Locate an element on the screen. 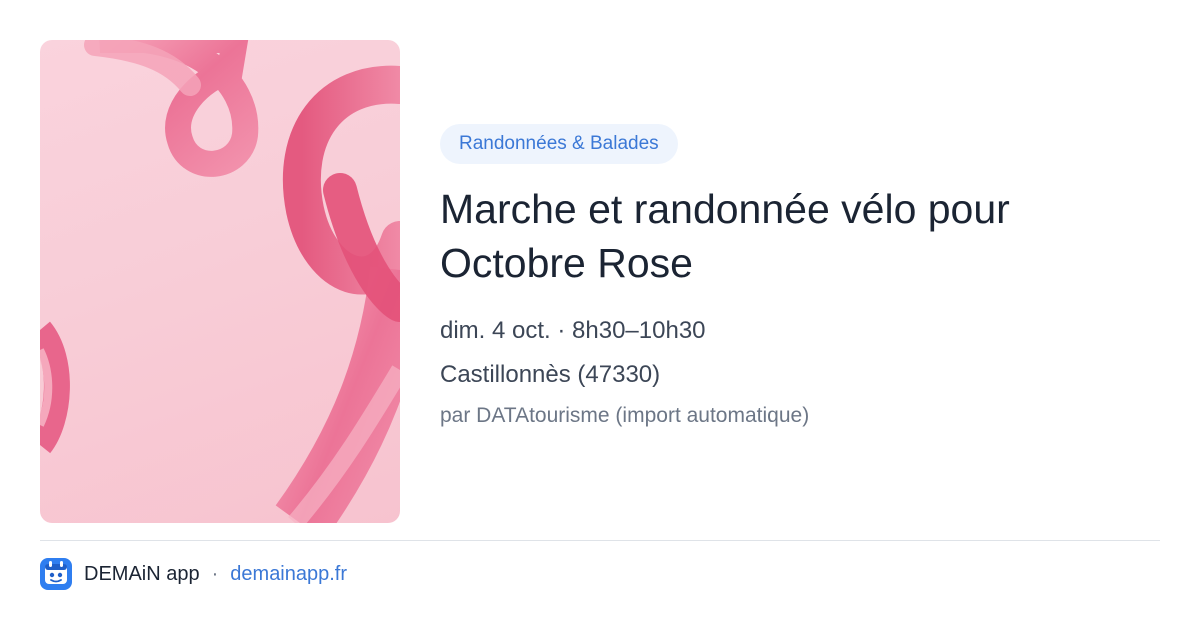 This screenshot has height=630, width=1200. event-date-time: dim. 4 oct. · 8h30–10h30 is located at coordinates (573, 330).